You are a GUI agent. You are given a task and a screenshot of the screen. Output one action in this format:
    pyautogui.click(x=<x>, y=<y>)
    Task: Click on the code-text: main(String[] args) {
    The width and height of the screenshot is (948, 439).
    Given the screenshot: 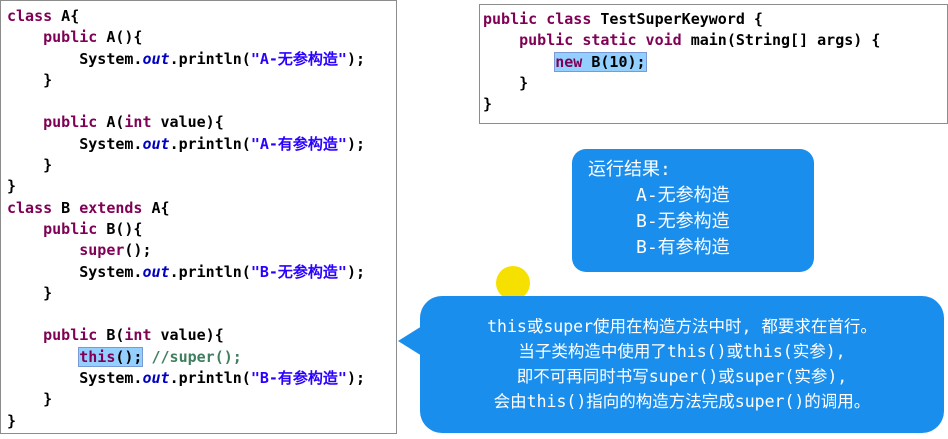 What is the action you would take?
    pyautogui.click(x=781, y=40)
    